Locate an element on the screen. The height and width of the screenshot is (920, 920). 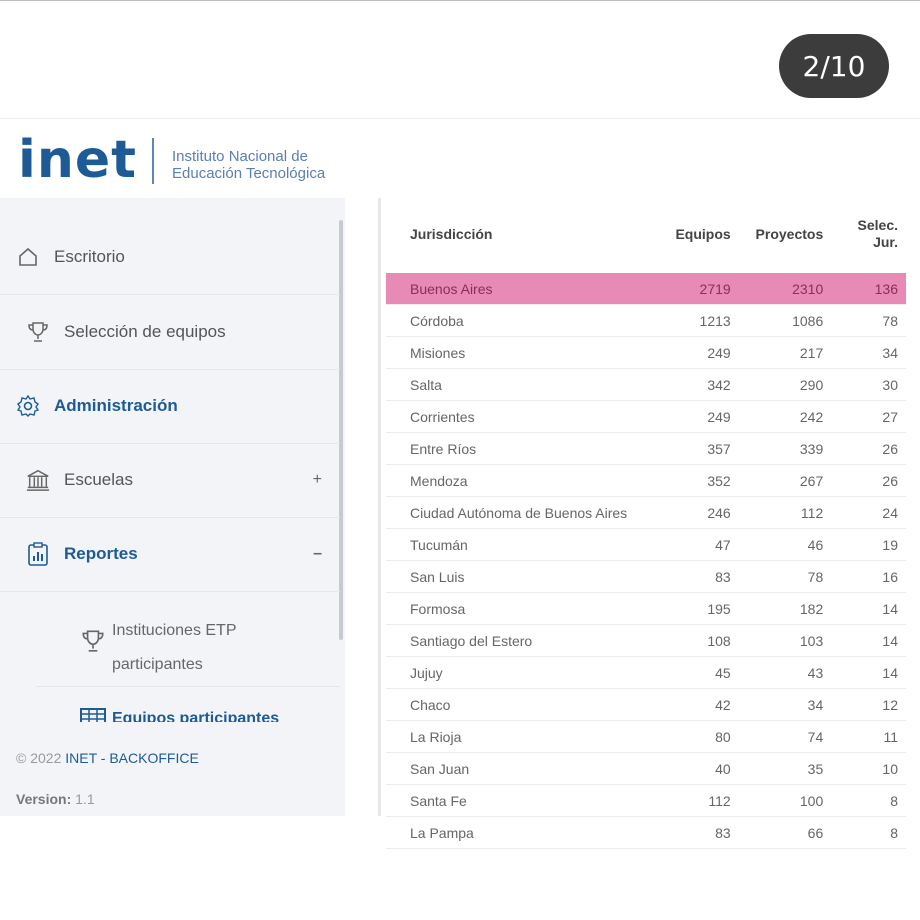
table-row: Salta 342 290 30 is located at coordinates (646, 384).